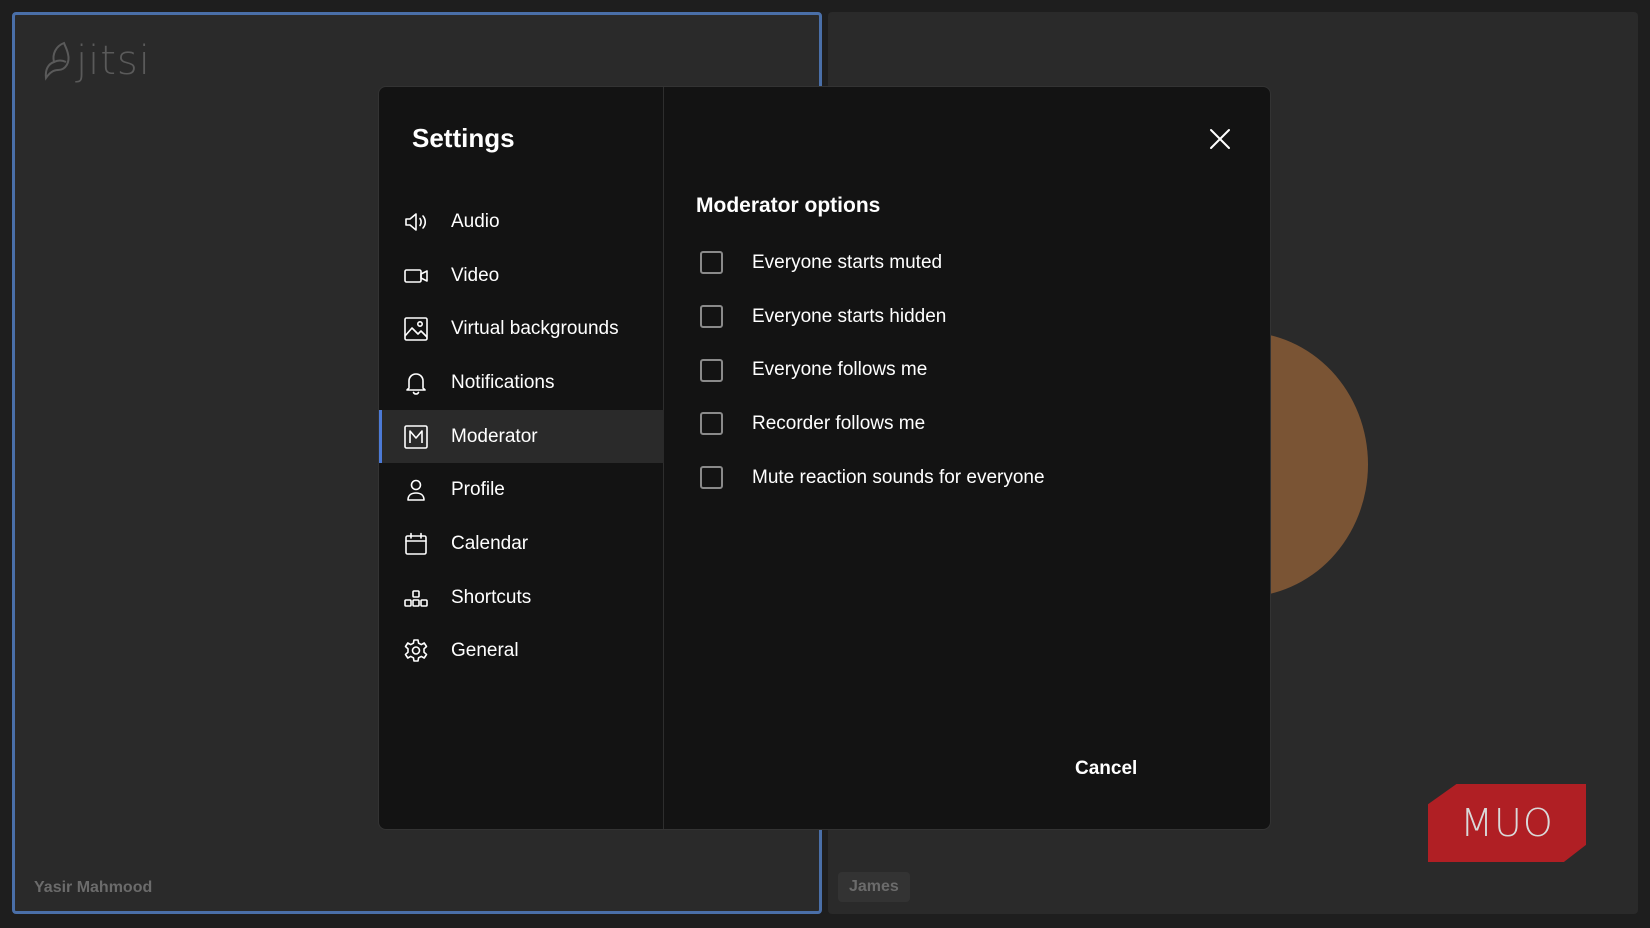  What do you see at coordinates (416, 329) in the screenshot?
I see `image-icon` at bounding box center [416, 329].